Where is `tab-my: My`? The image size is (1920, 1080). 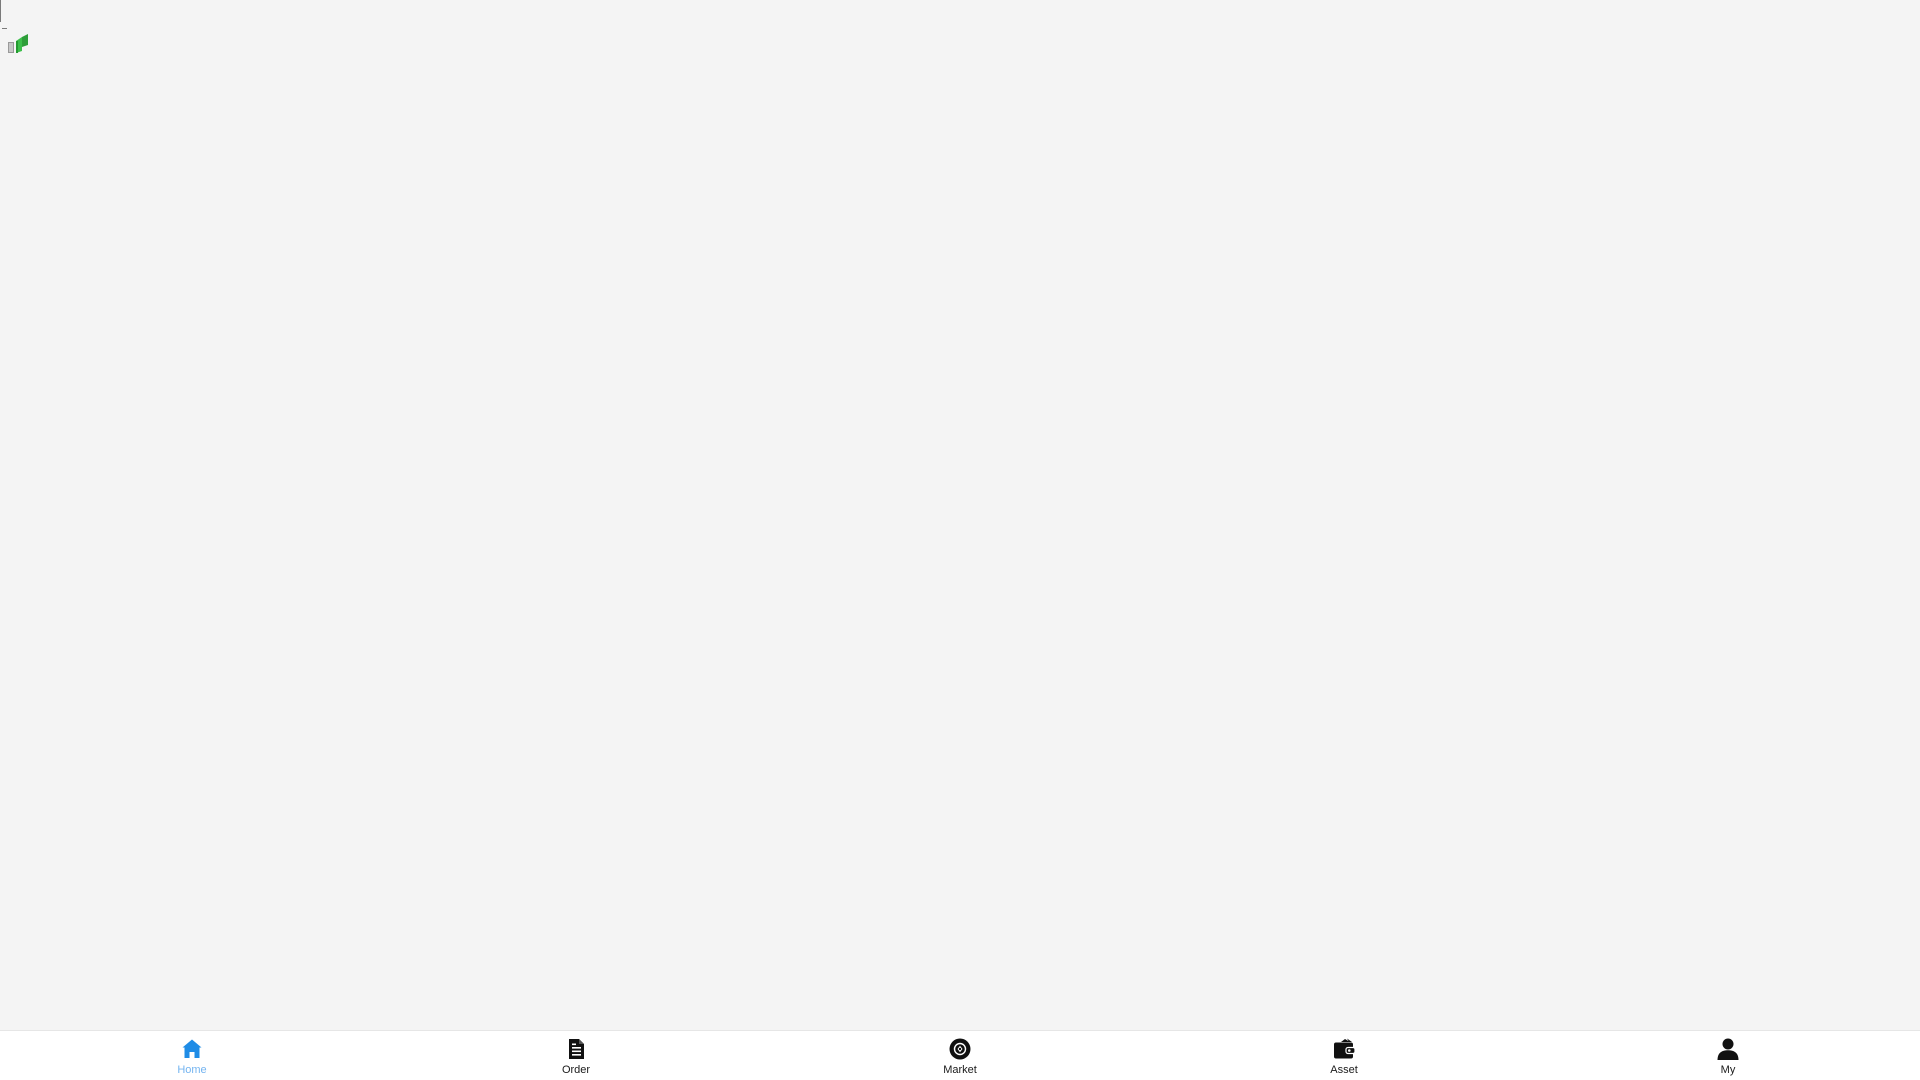
tab-my: My is located at coordinates (1728, 1055).